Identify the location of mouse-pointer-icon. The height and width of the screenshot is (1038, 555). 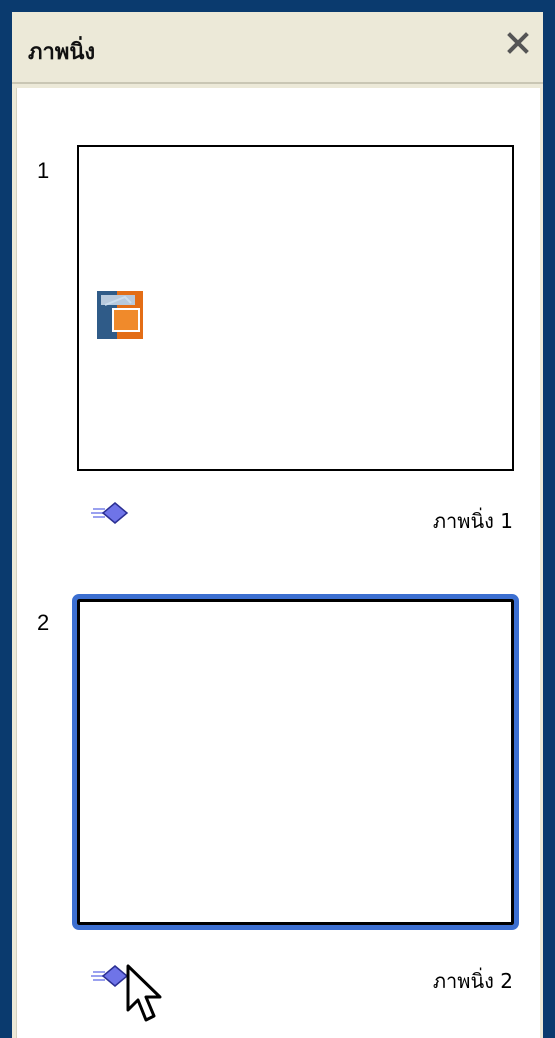
(144, 993).